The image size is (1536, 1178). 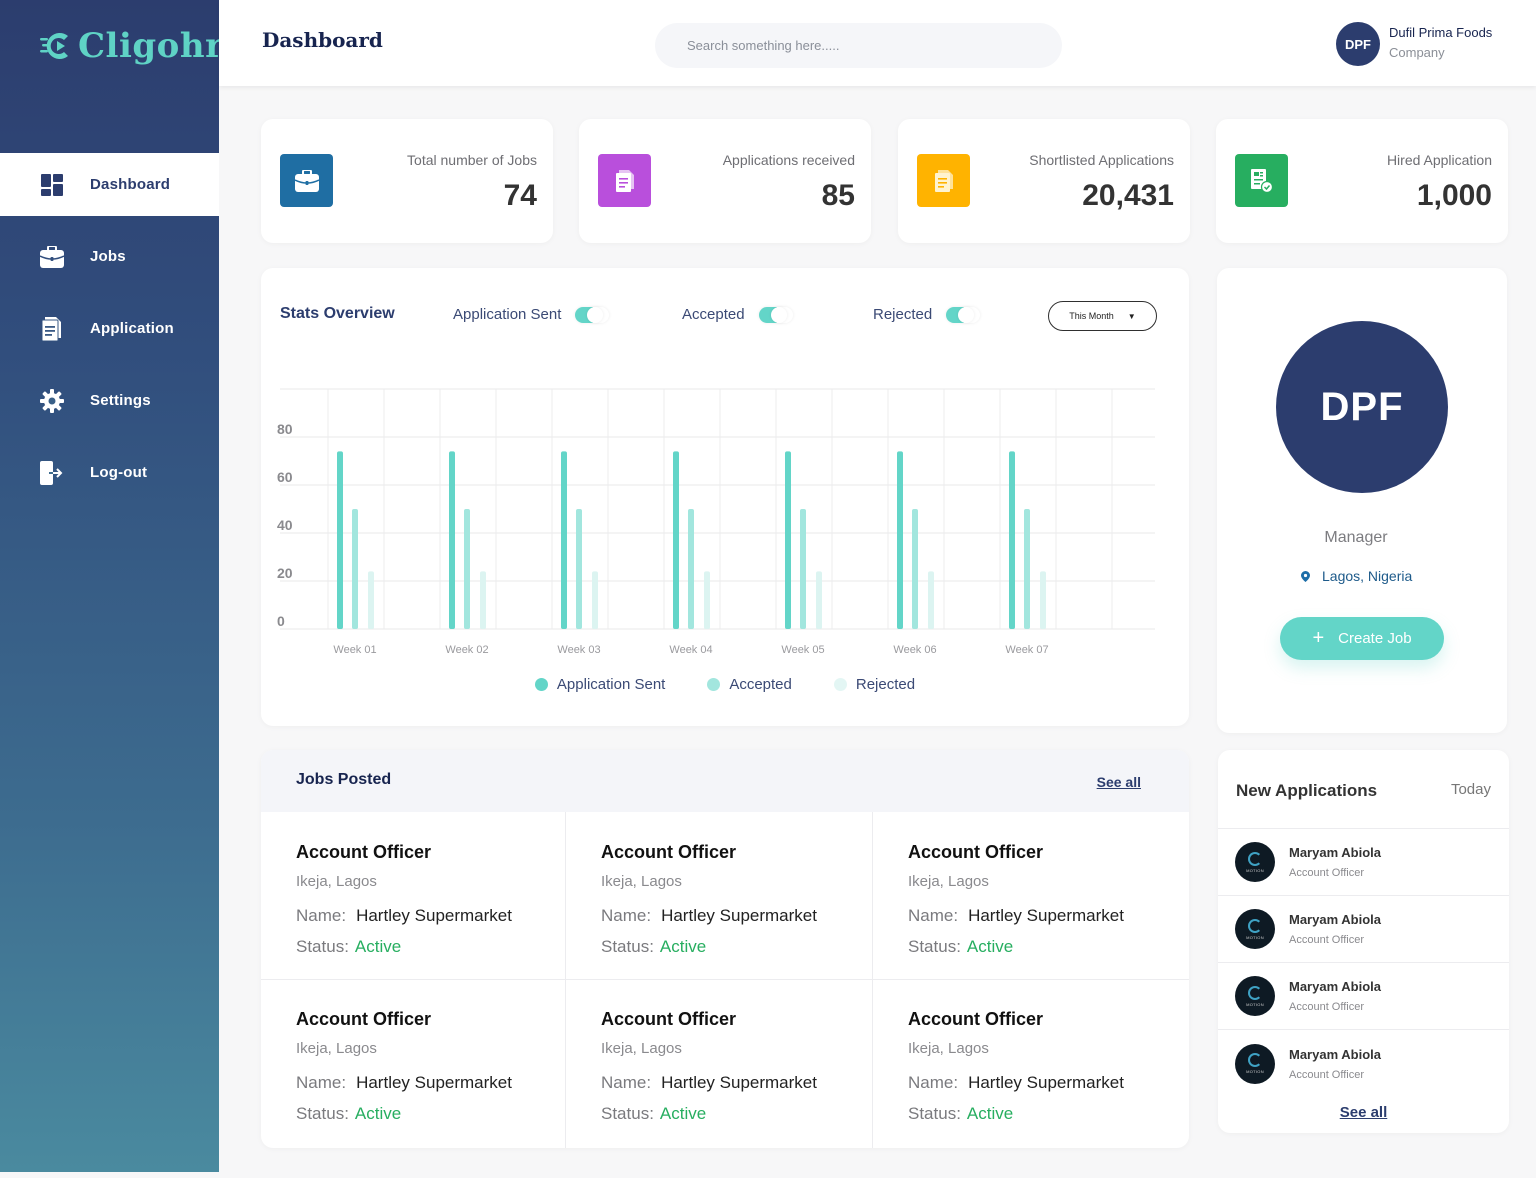 I want to click on applicant-avatar: MOTION, so click(x=1255, y=862).